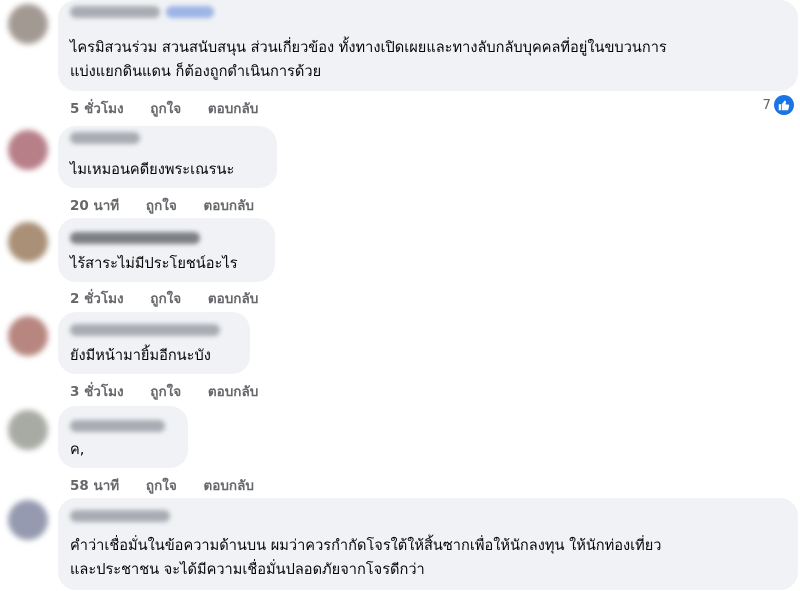 This screenshot has width=800, height=591. I want to click on comment-time: 58 นาที, so click(94, 486).